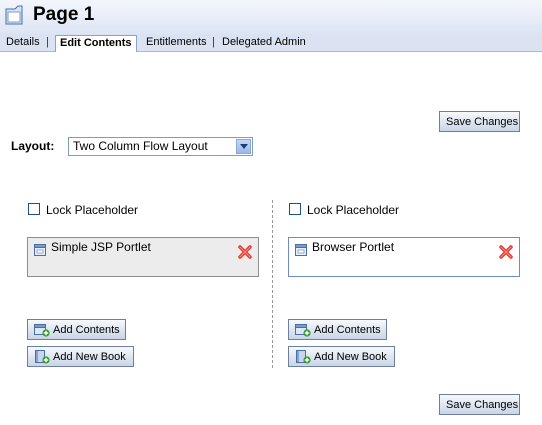  I want to click on layout-select: Two Column Flow Layout, so click(160, 146).